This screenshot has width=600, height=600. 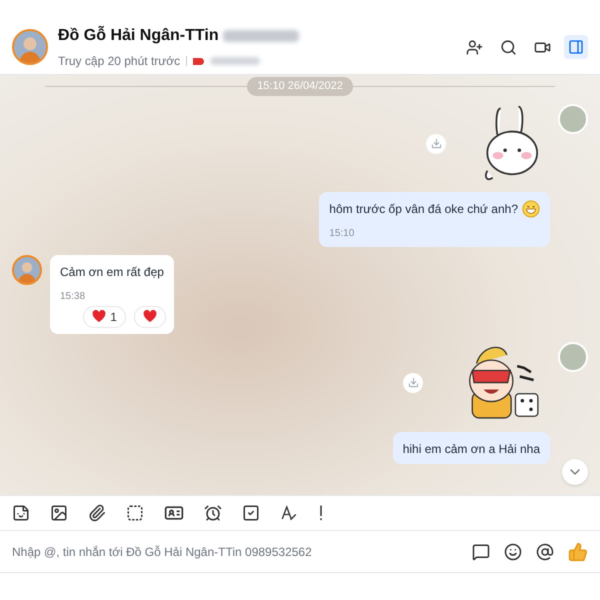 I want to click on redacted-text, so click(x=235, y=61).